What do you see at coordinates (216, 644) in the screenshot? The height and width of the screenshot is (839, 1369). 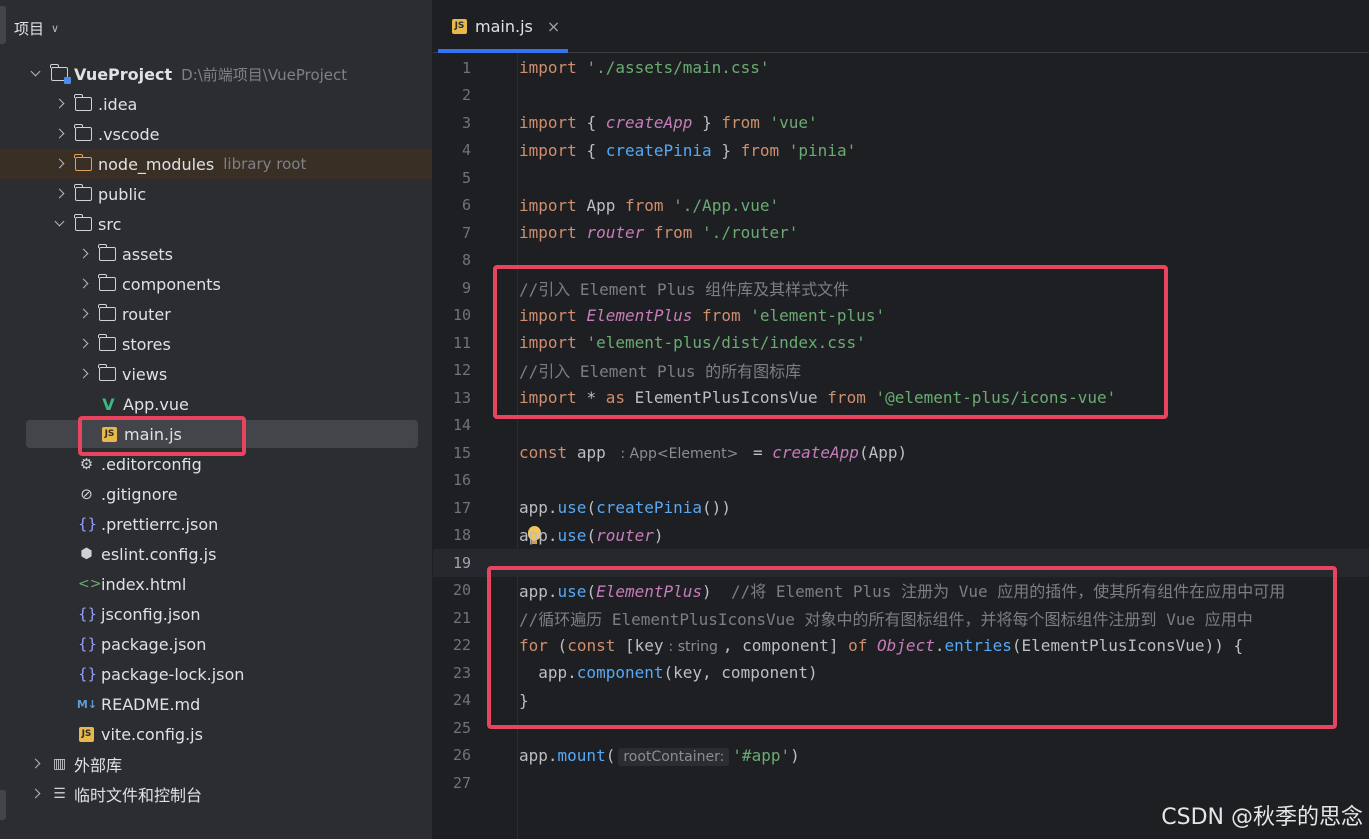 I see `tree-item-package-json: {} package.json` at bounding box center [216, 644].